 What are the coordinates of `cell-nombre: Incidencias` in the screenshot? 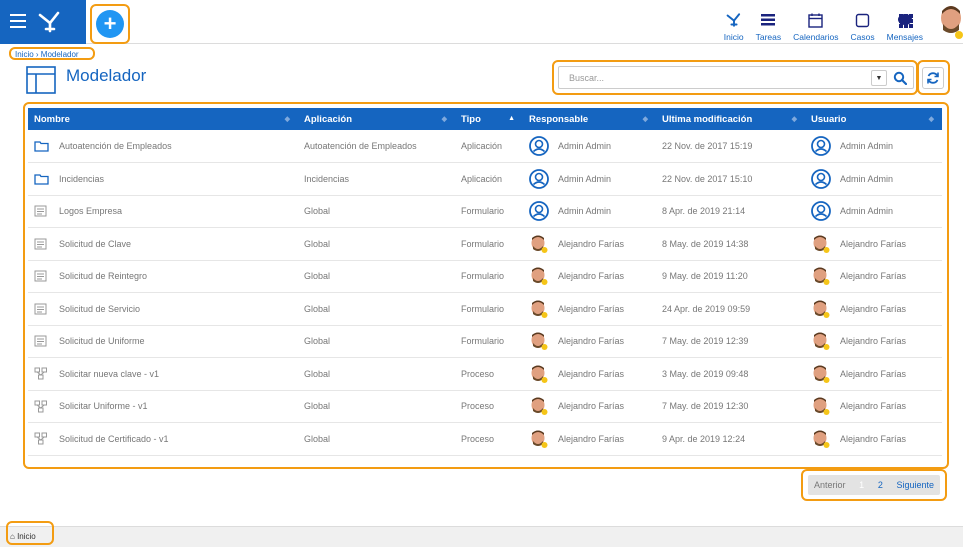 It's located at (163, 179).